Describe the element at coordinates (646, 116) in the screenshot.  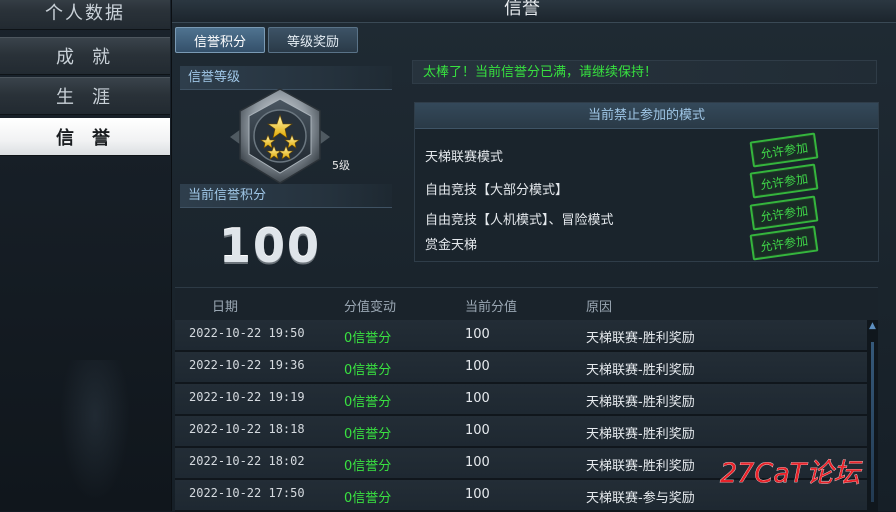
I see `banned-modes-title: 当前禁止参加的模式` at that location.